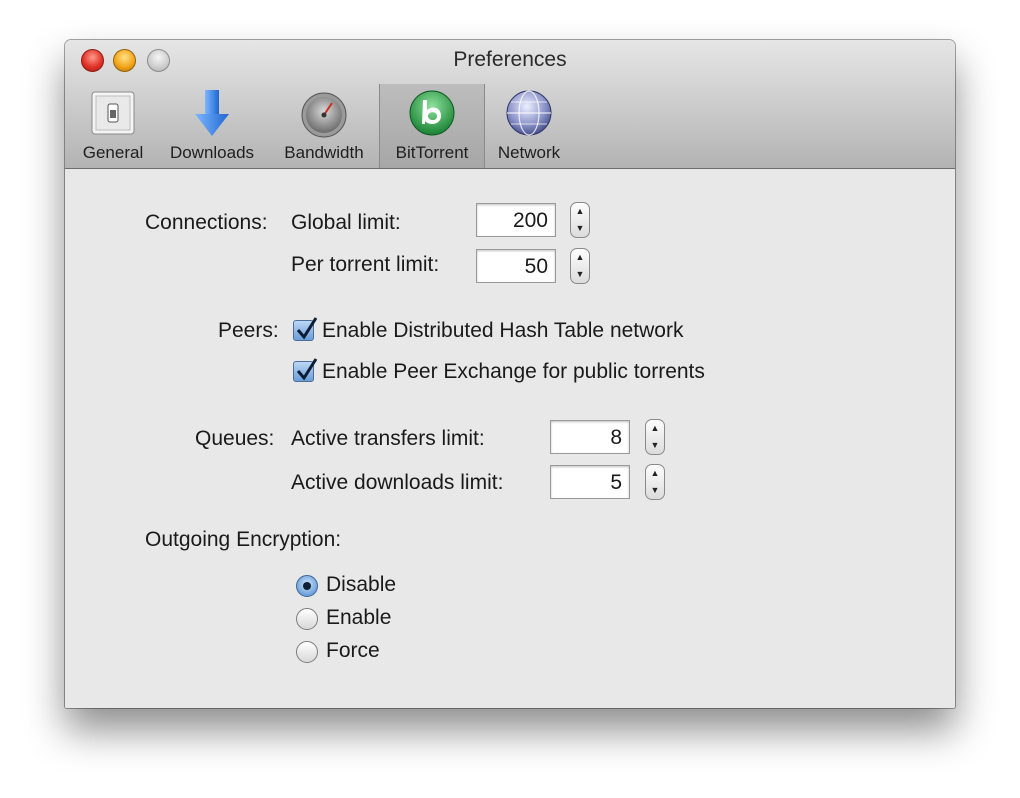  What do you see at coordinates (516, 266) in the screenshot?
I see `per-torrent-limit-field: 50` at bounding box center [516, 266].